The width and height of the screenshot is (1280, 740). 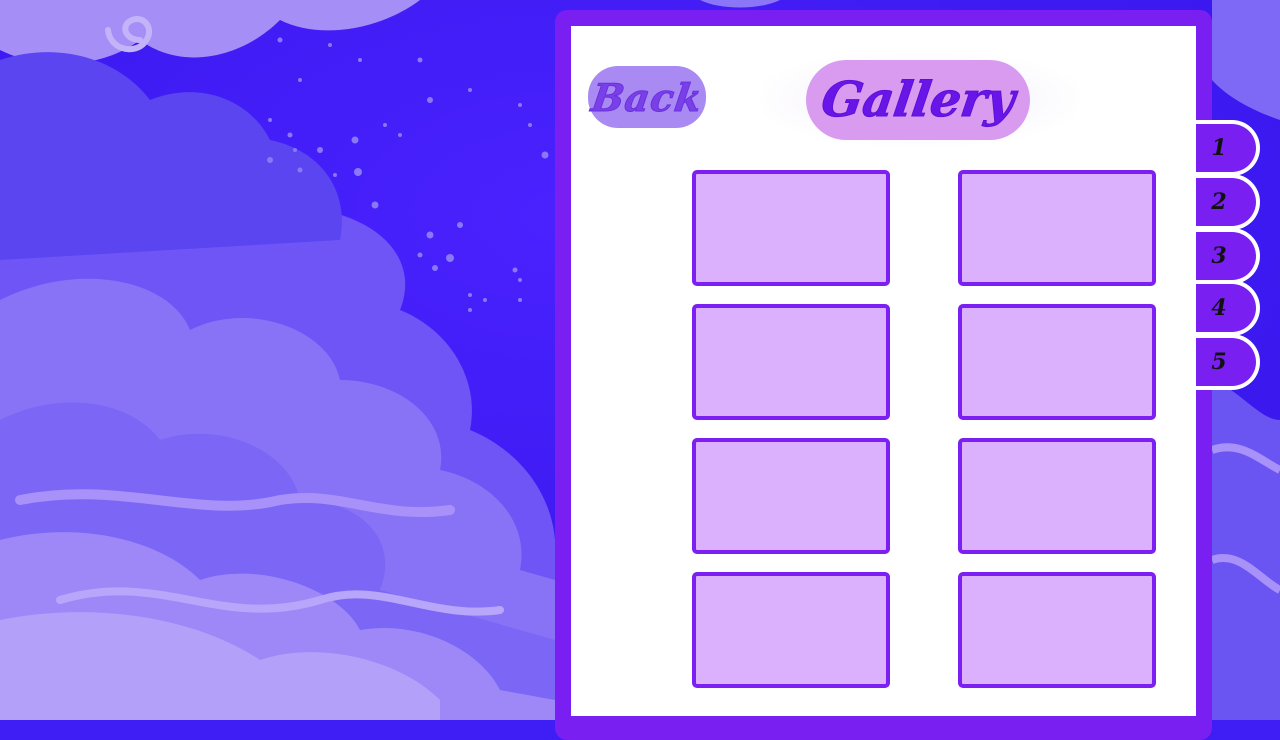 I want to click on back-button: Back, so click(x=647, y=97).